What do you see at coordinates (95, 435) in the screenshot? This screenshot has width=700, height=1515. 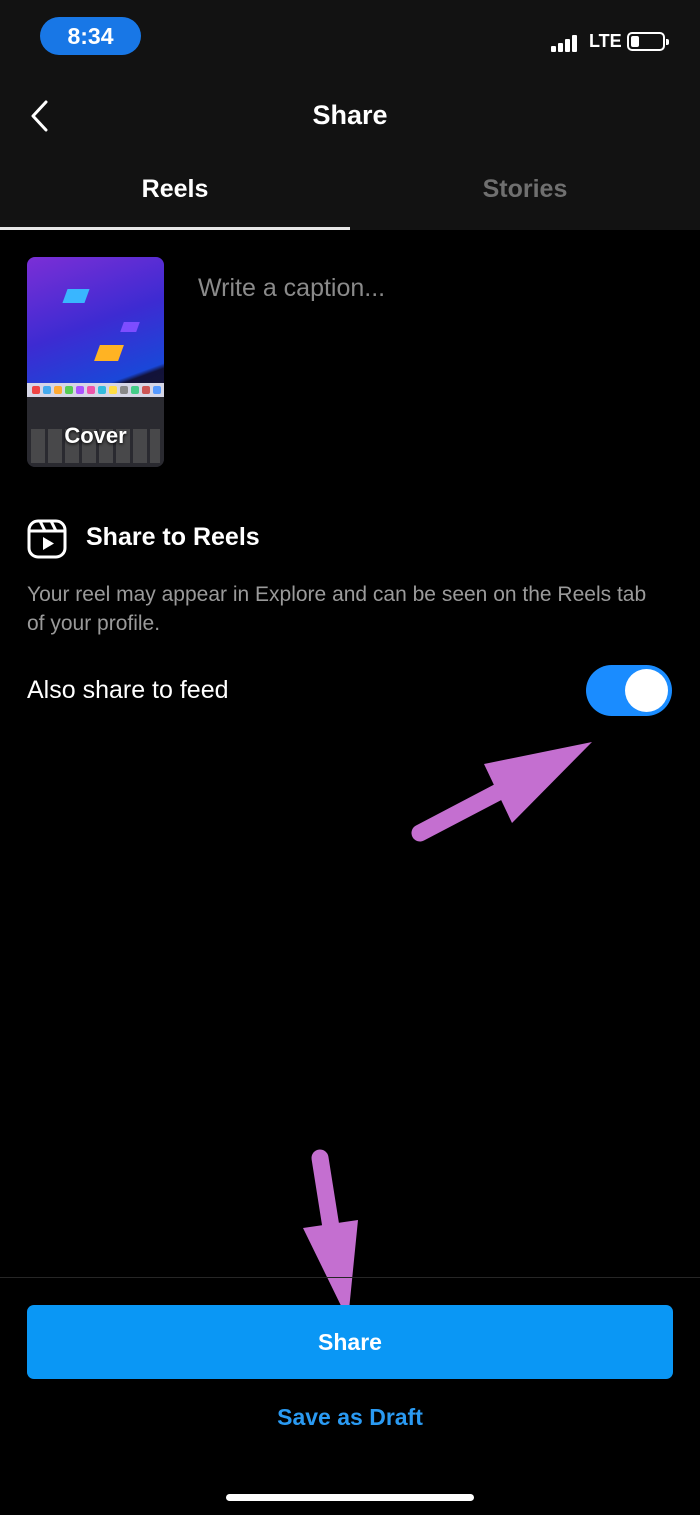 I see `cover-label: Cover` at bounding box center [95, 435].